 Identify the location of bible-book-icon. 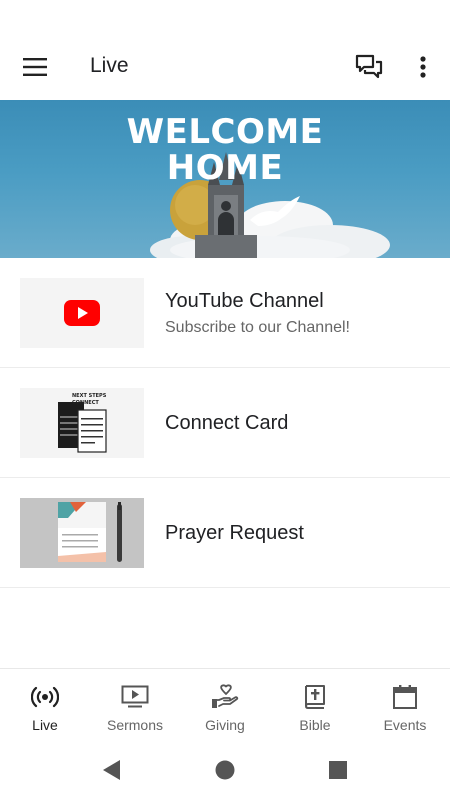
(315, 697).